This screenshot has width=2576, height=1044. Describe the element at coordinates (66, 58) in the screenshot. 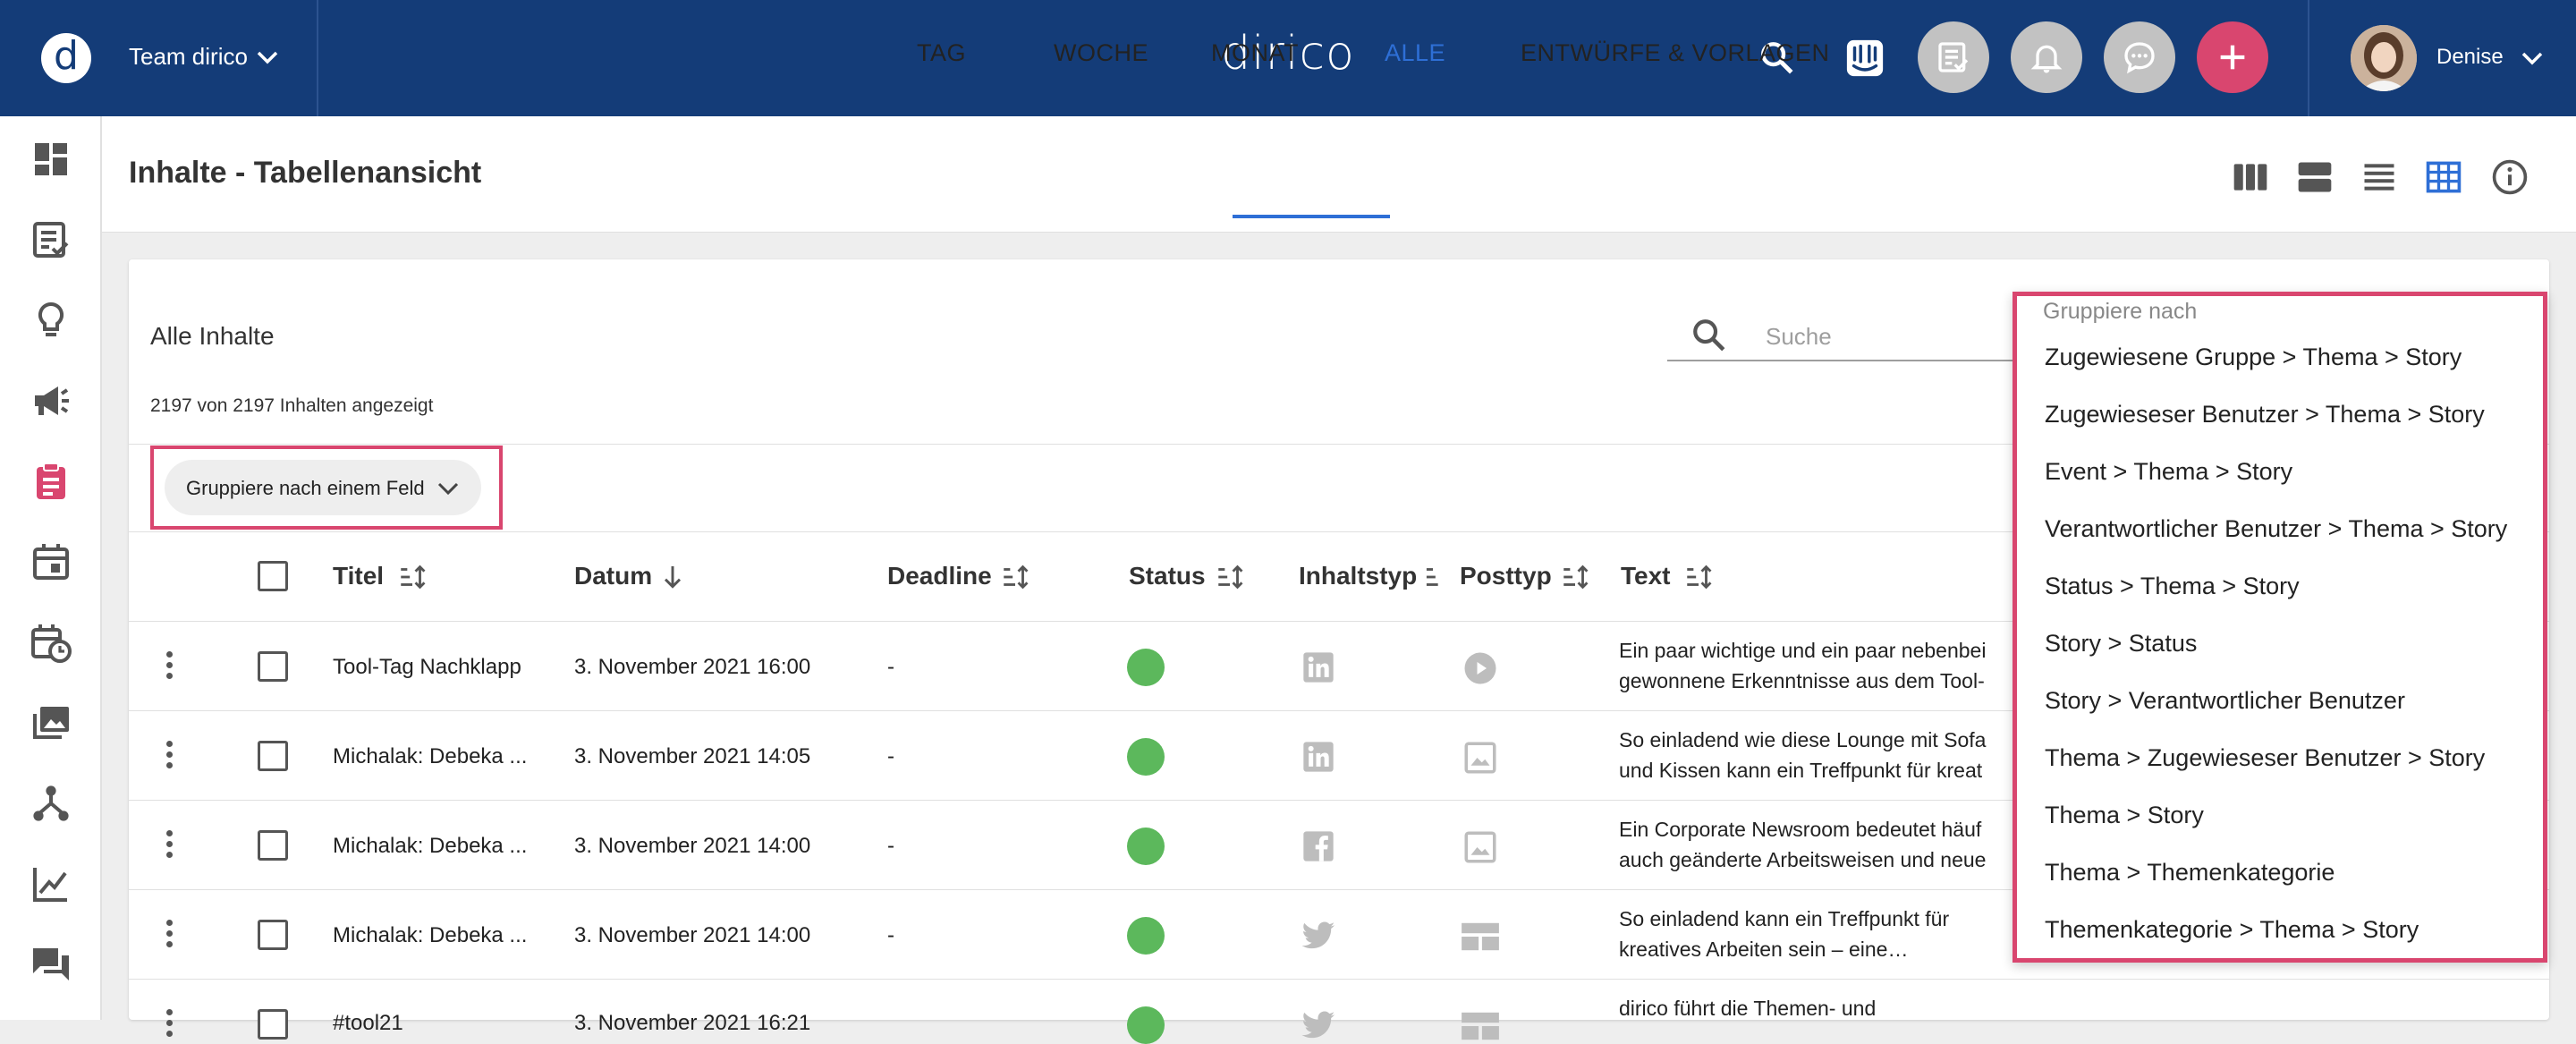

I see `team-logo: d` at that location.